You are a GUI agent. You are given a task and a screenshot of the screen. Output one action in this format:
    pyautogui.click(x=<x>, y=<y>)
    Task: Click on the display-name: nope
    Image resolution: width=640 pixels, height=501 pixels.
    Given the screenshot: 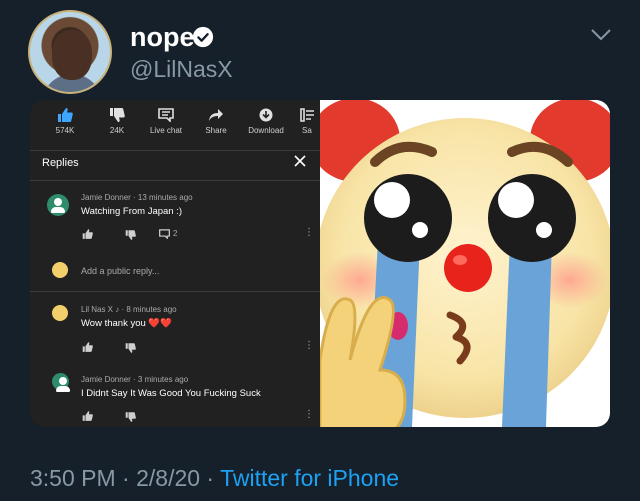 What is the action you would take?
    pyautogui.click(x=162, y=37)
    